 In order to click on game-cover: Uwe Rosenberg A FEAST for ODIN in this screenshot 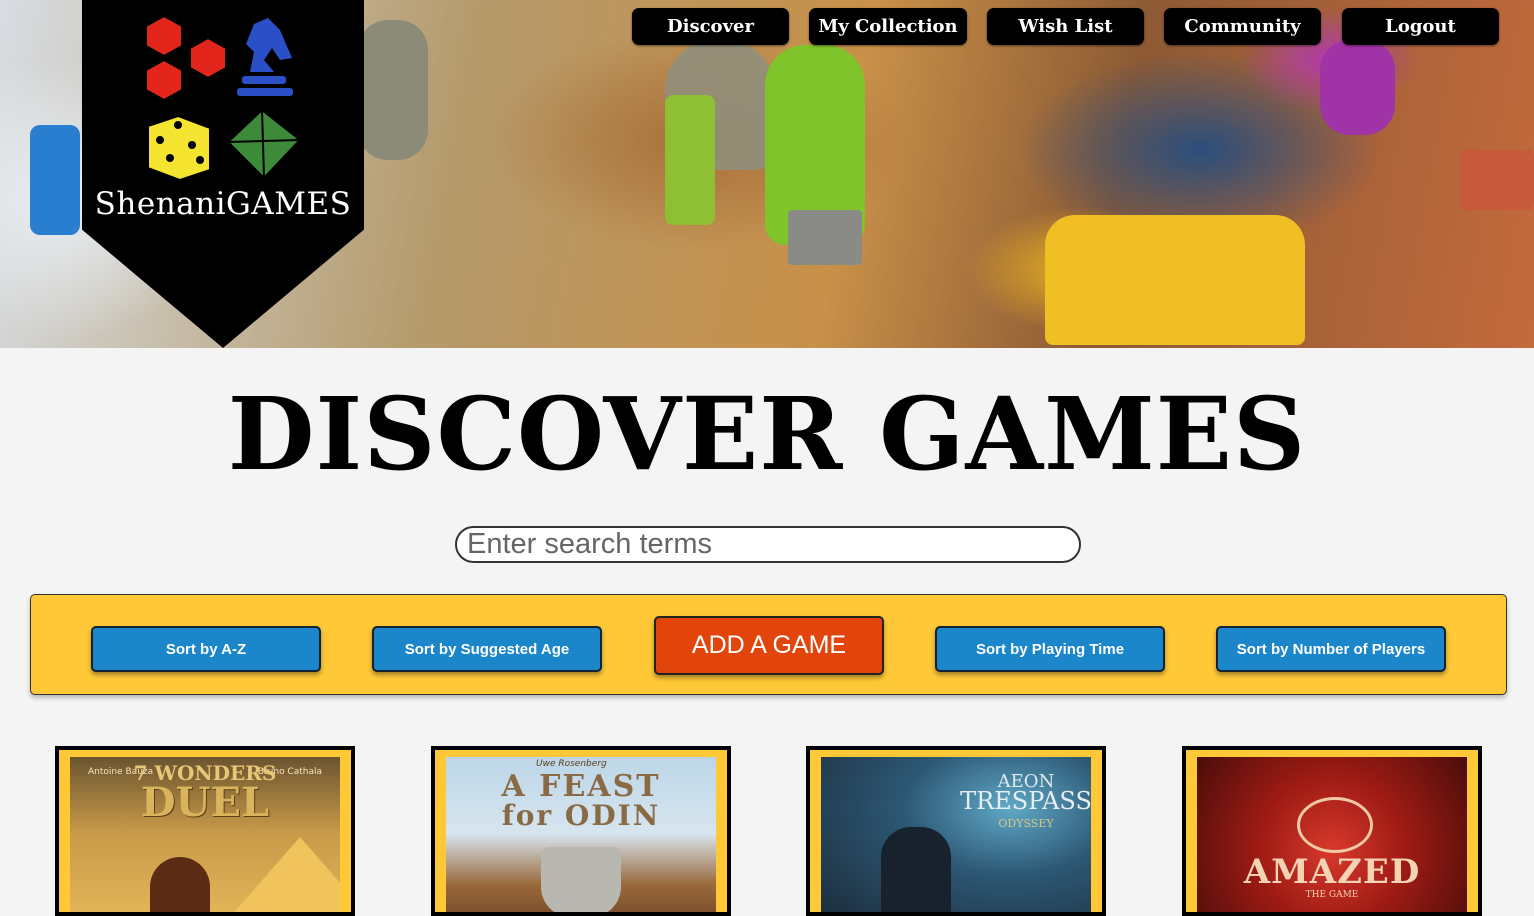, I will do `click(581, 834)`.